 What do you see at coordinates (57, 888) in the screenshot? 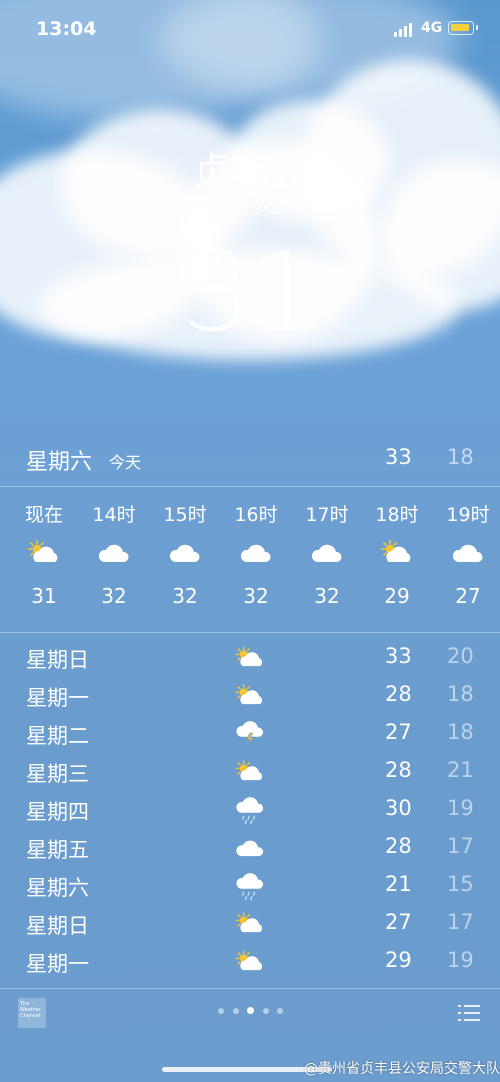
I see `day-name: 星期六` at bounding box center [57, 888].